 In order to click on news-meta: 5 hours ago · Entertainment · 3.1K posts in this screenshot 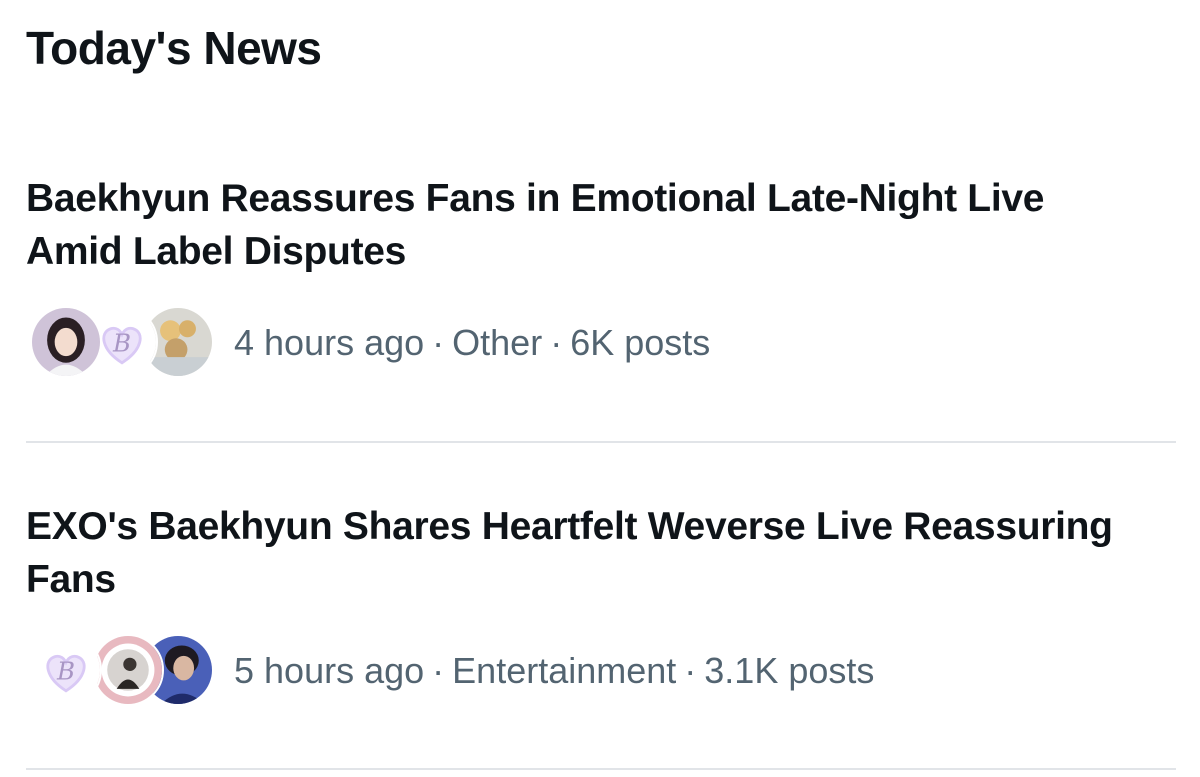, I will do `click(554, 671)`.